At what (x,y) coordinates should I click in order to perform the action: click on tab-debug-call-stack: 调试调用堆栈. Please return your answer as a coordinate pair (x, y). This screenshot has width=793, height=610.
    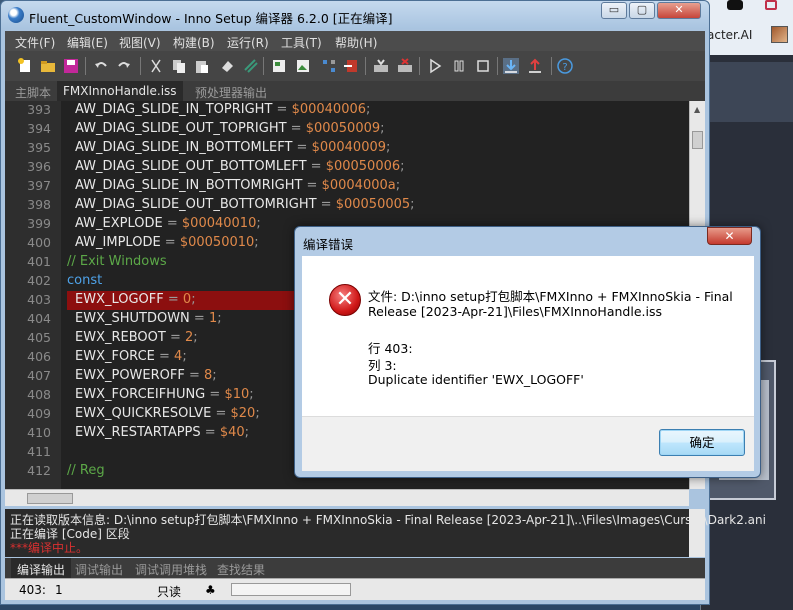
    Looking at the image, I should click on (171, 569).